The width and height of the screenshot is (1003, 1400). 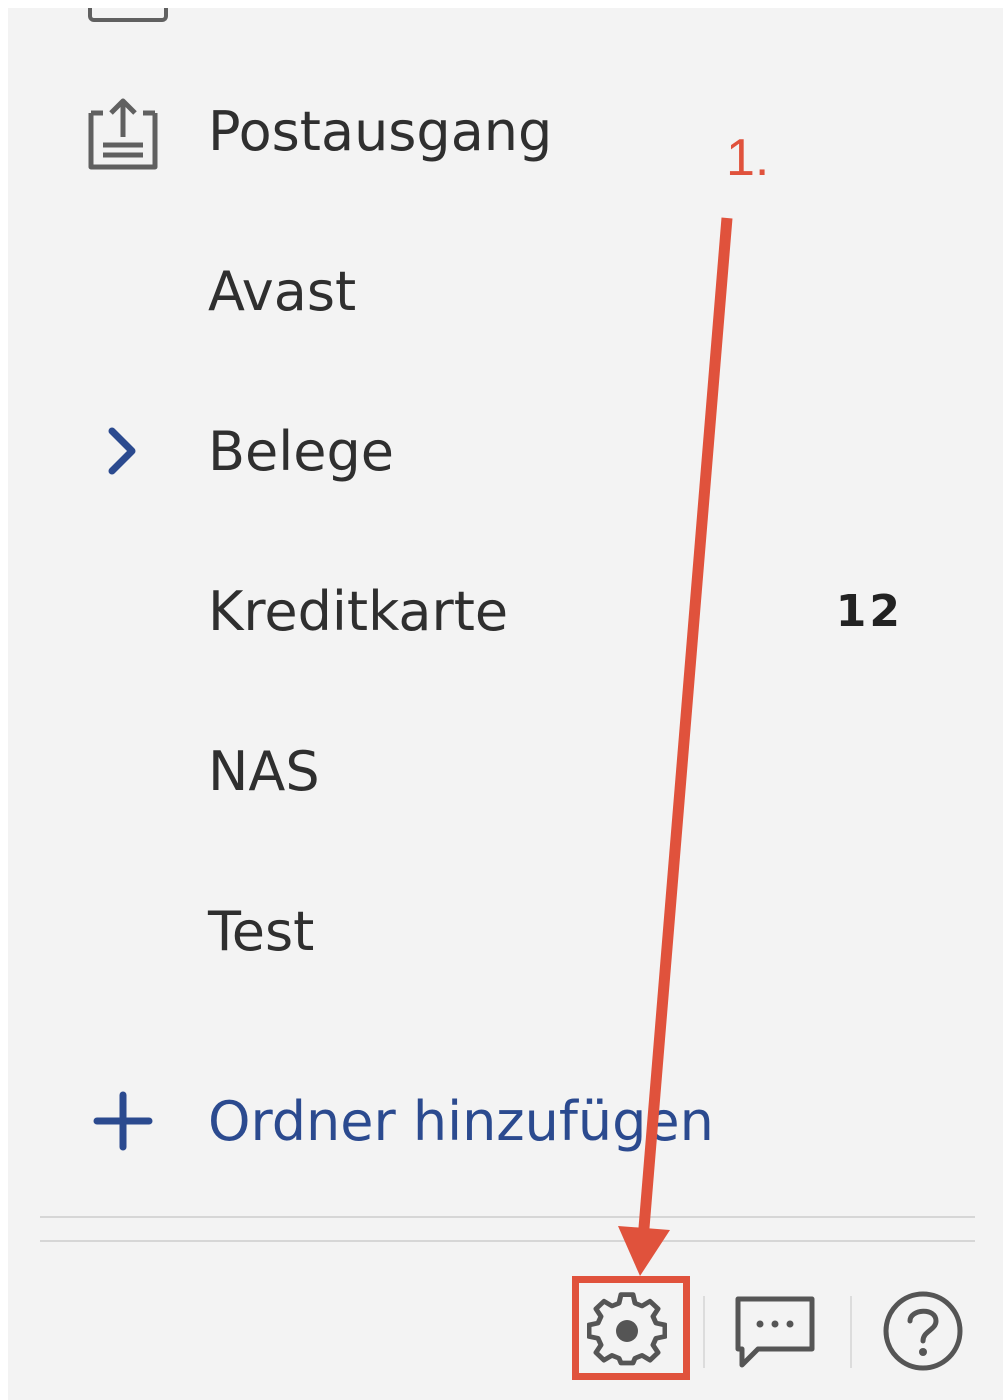 I want to click on annotation-arrow, so click(x=675, y=746).